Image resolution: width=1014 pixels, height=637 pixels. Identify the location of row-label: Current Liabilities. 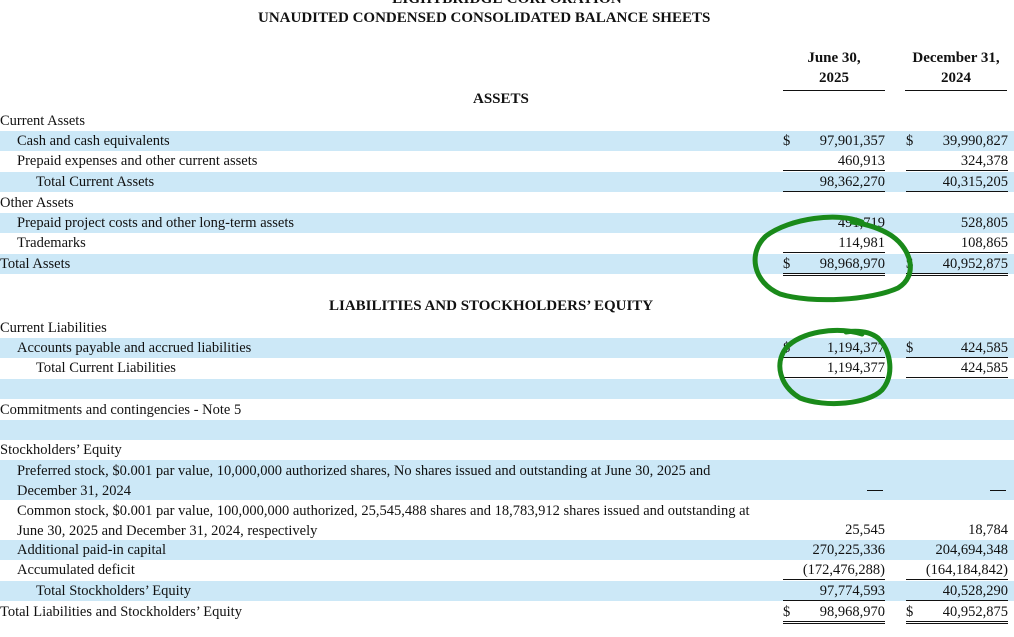
(53, 328).